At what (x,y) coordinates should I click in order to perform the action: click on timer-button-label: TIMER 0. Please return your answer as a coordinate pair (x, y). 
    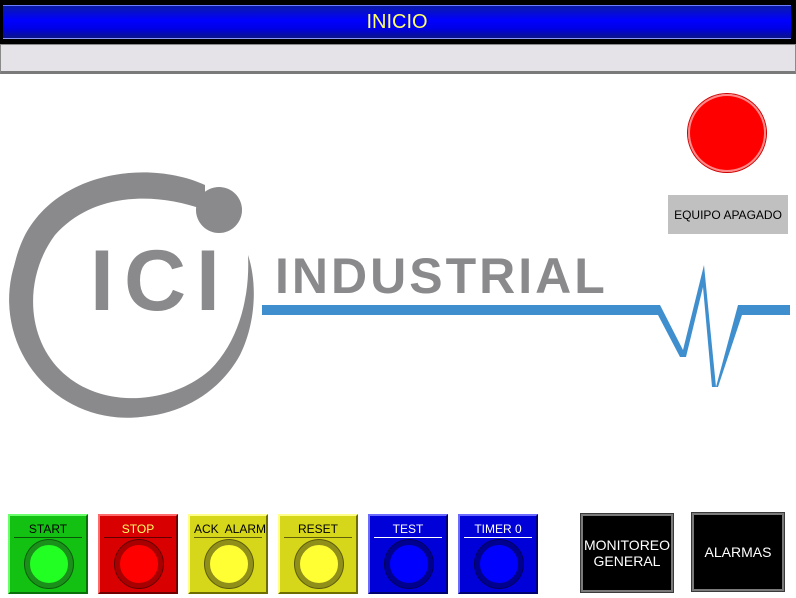
    Looking at the image, I should click on (498, 529).